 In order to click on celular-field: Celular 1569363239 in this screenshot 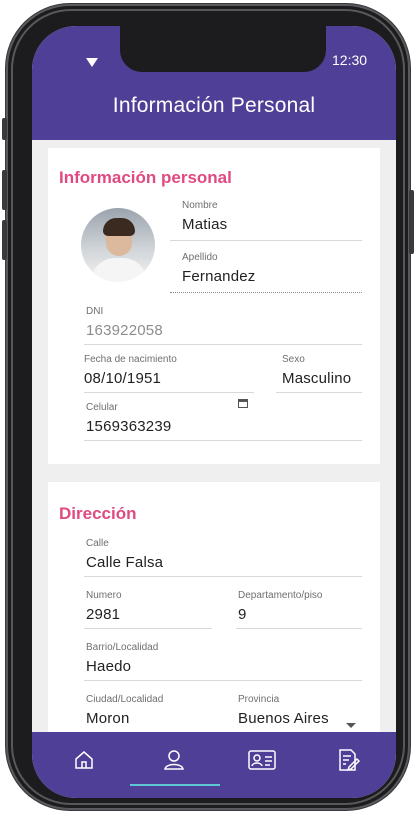, I will do `click(128, 418)`.